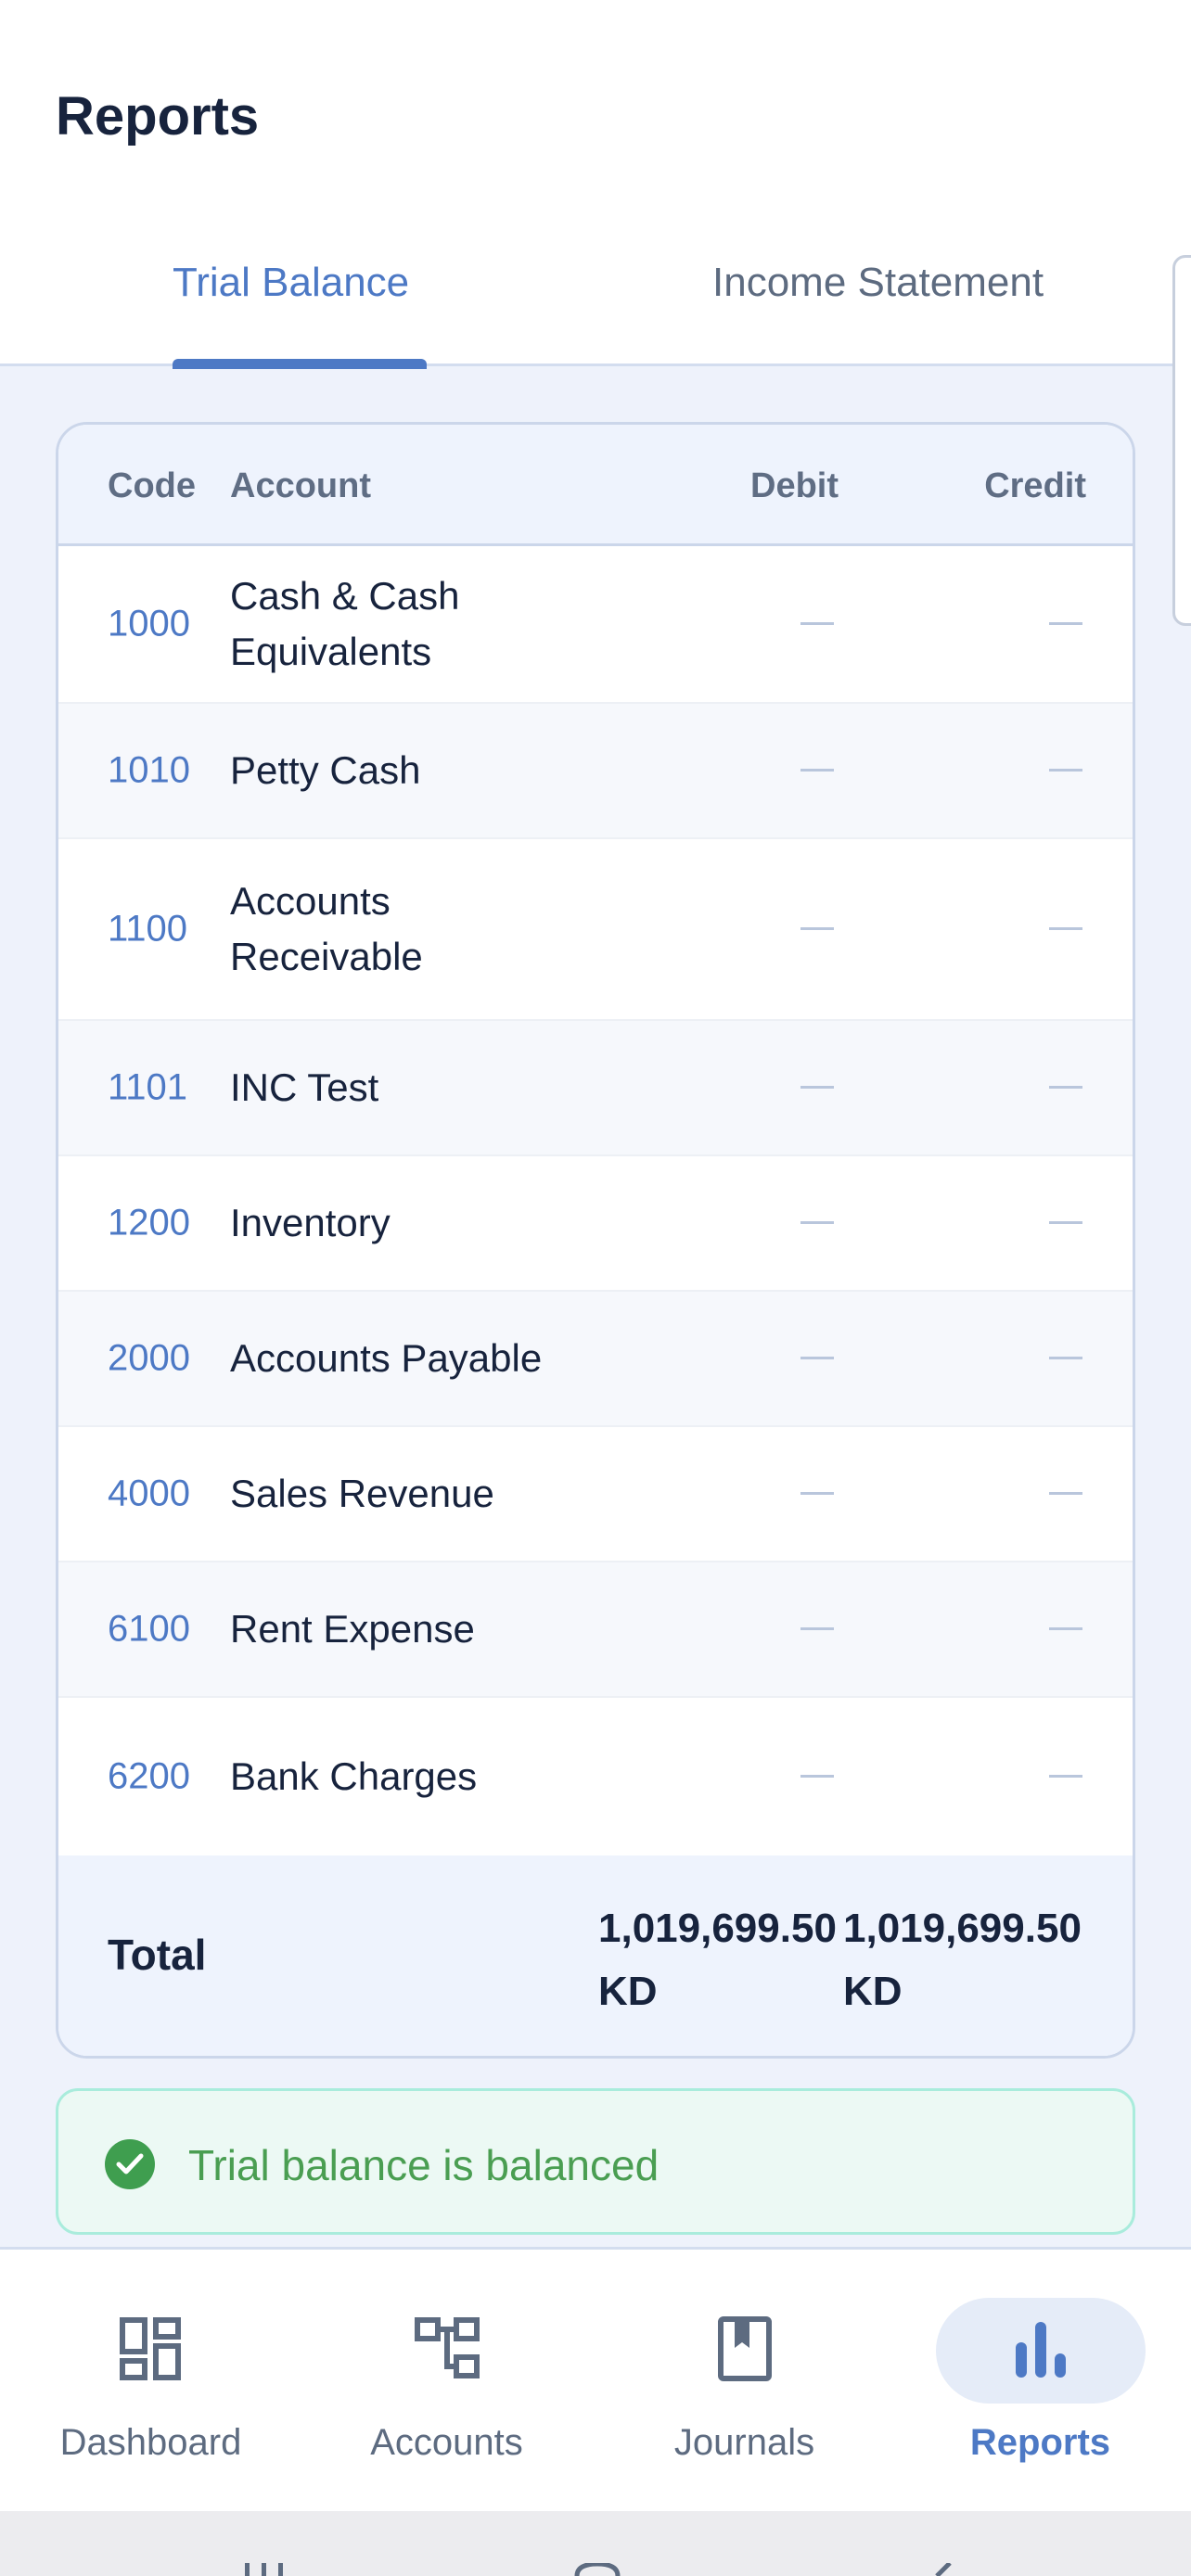  What do you see at coordinates (265, 2569) in the screenshot?
I see `recent-apps-icon` at bounding box center [265, 2569].